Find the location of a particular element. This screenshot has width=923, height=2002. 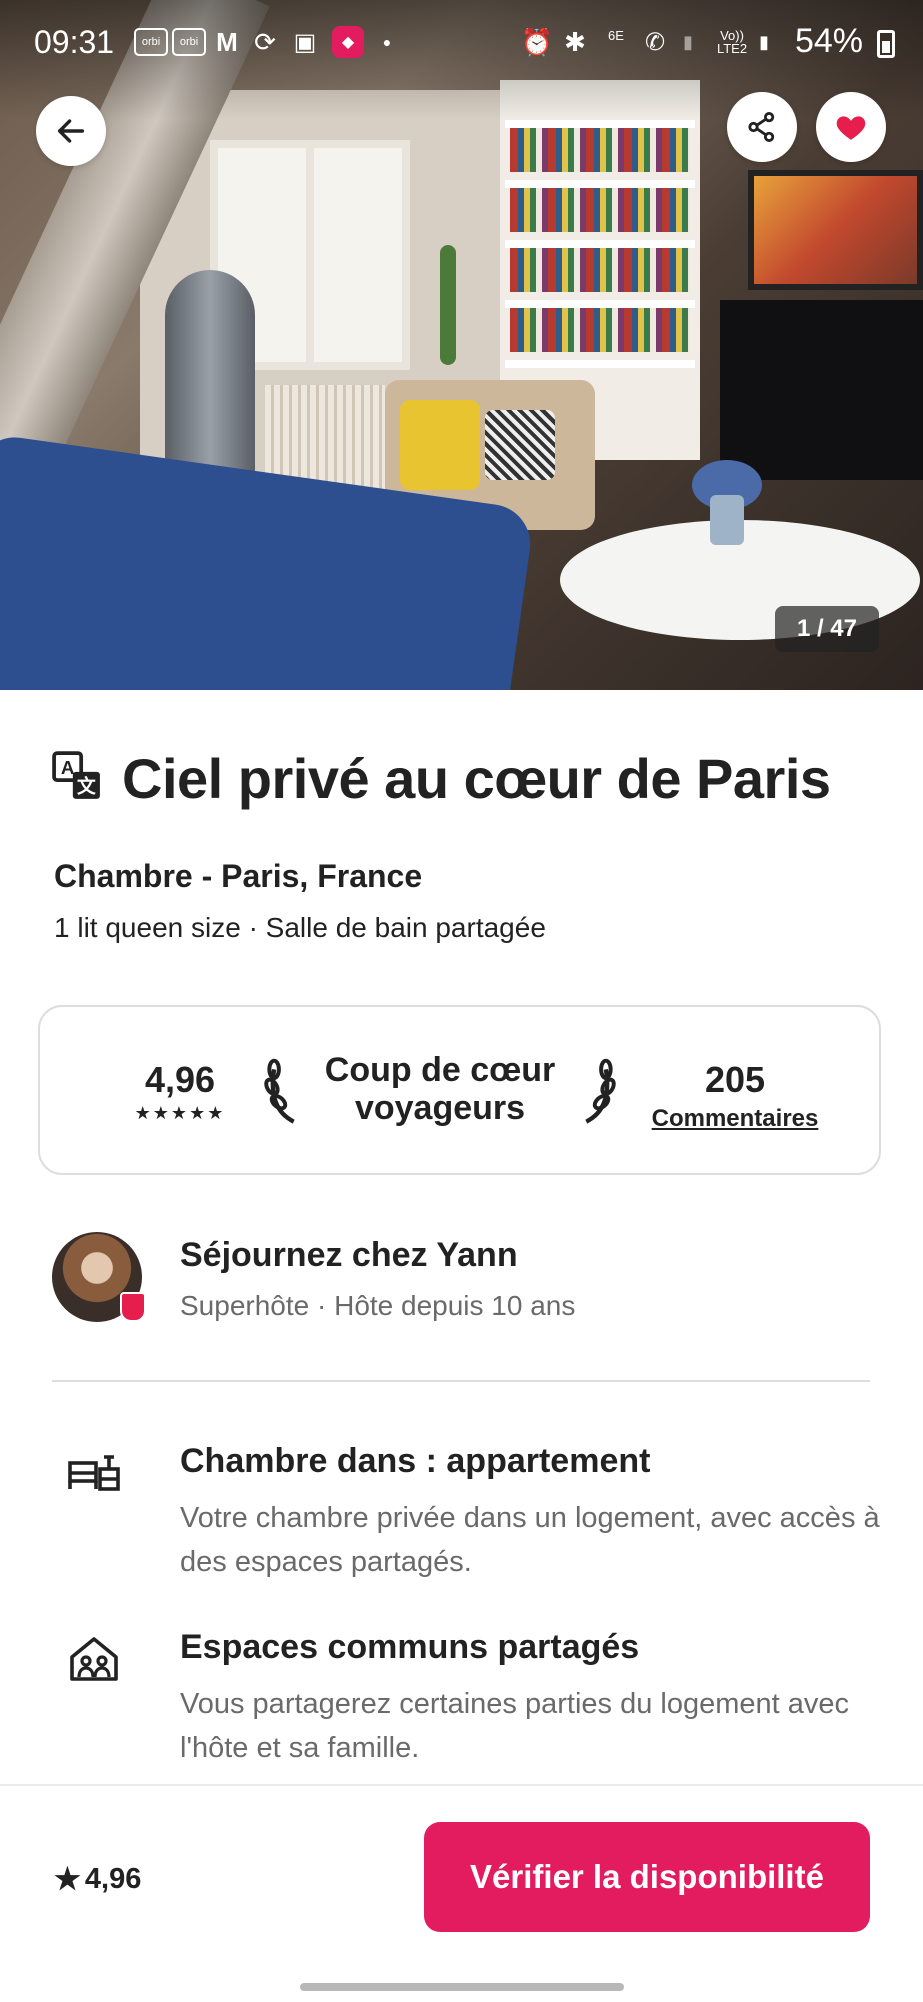

lte-label: LTE2 is located at coordinates (732, 48).